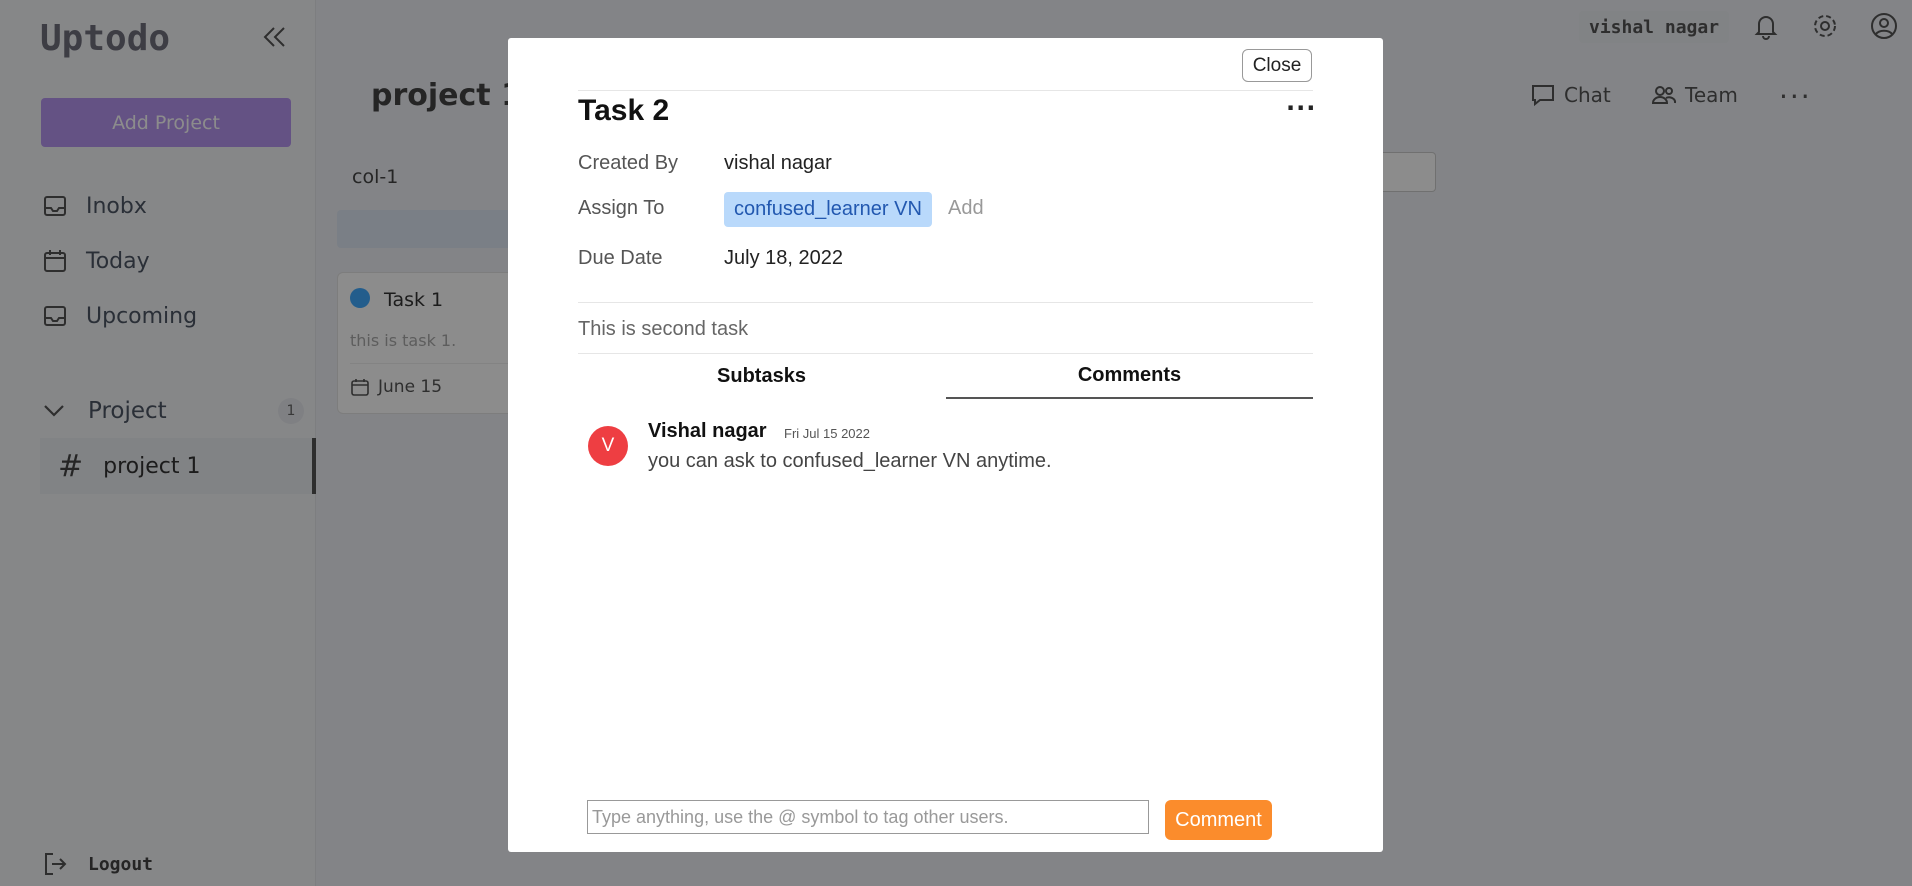  I want to click on task-description: This is second task, so click(663, 329).